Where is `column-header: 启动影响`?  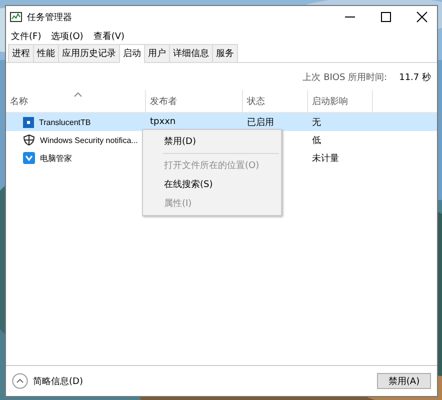
column-header: 启动影响 is located at coordinates (340, 101).